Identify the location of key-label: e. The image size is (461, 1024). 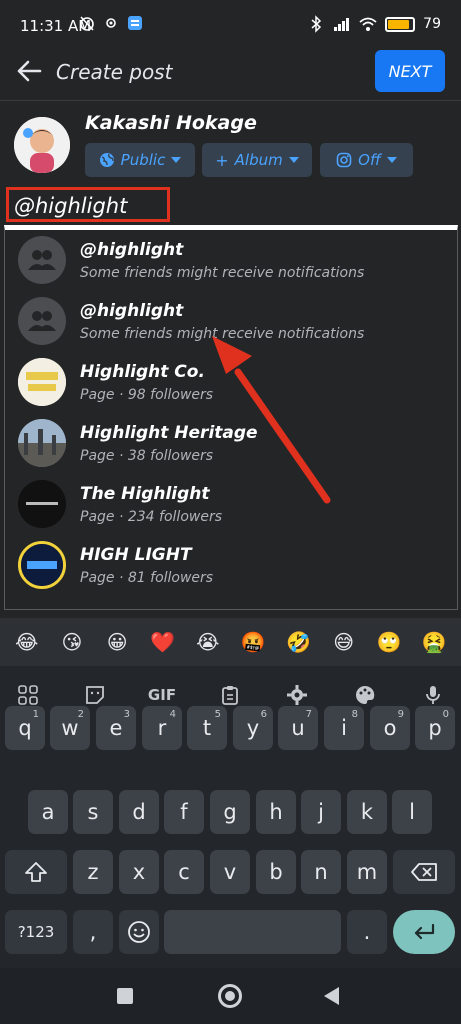
(116, 728).